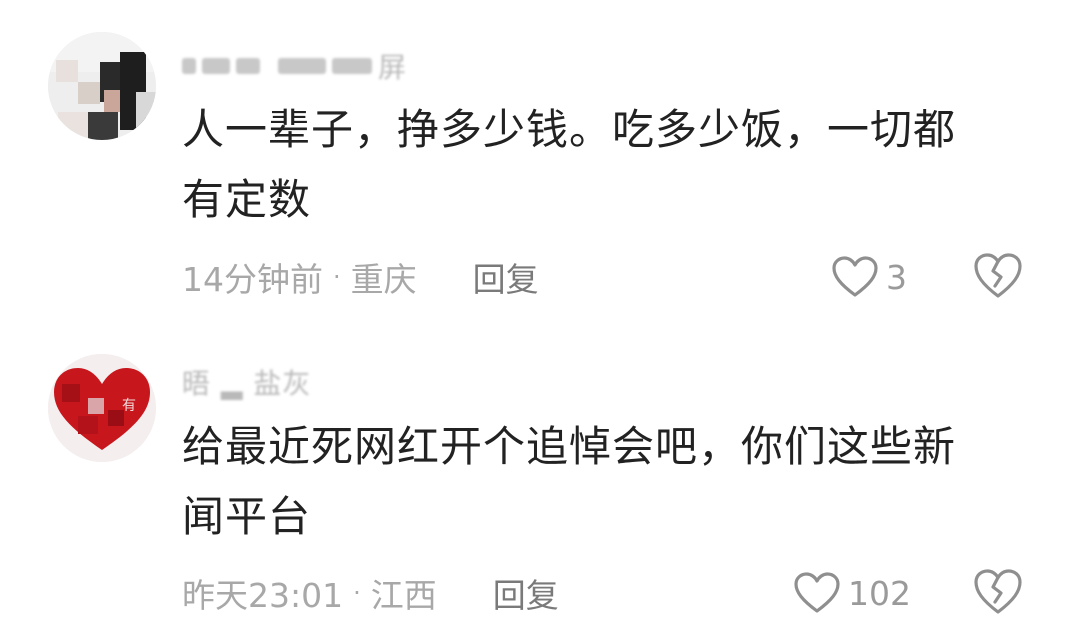 The width and height of the screenshot is (1080, 620). I want to click on comment-text-line: 闻平台, so click(247, 516).